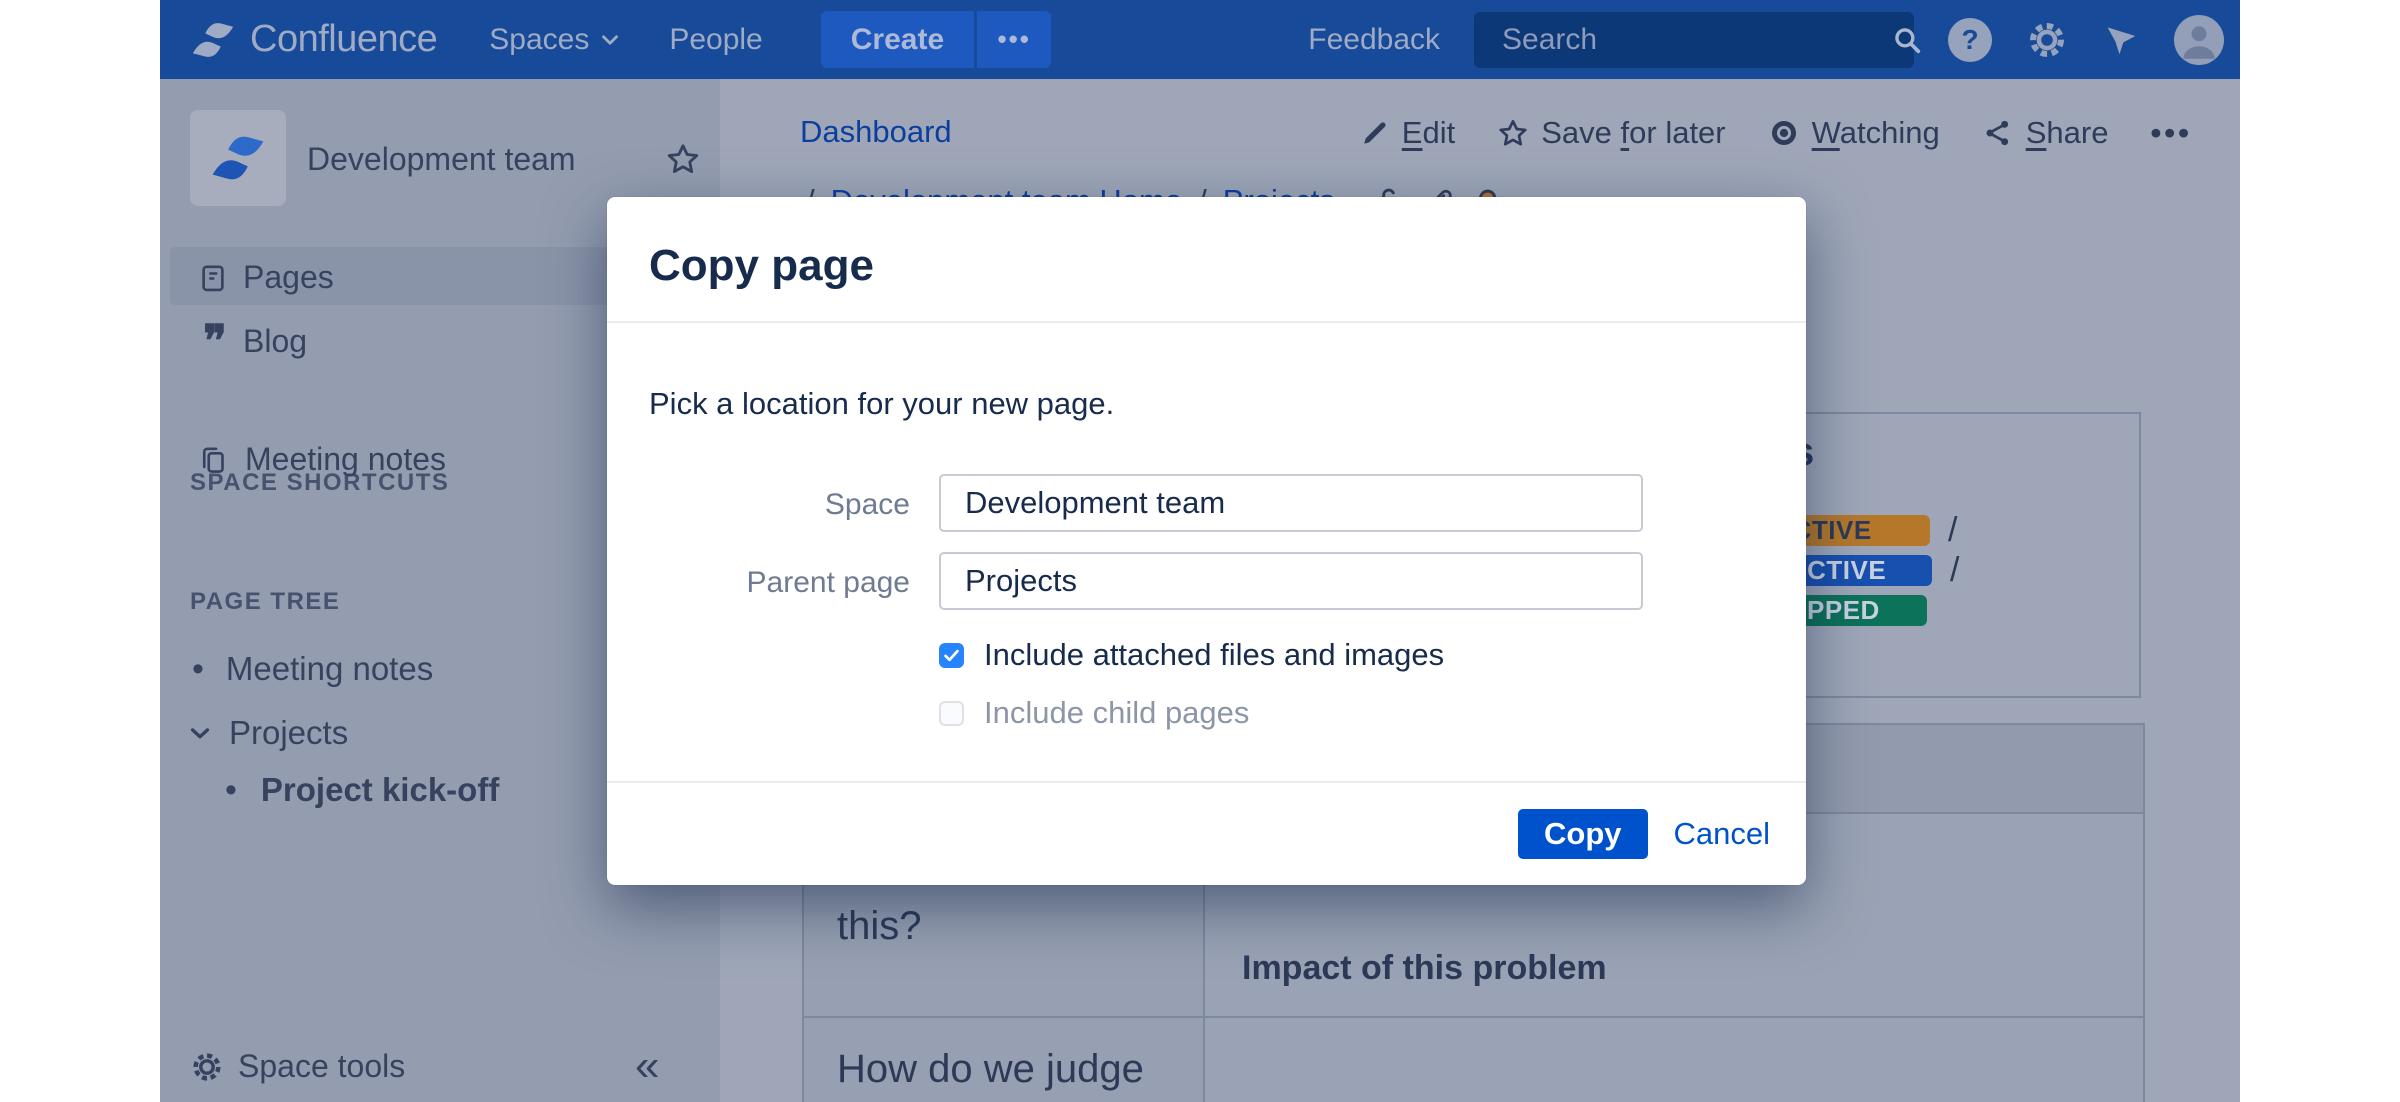  I want to click on space-field, so click(1291, 503).